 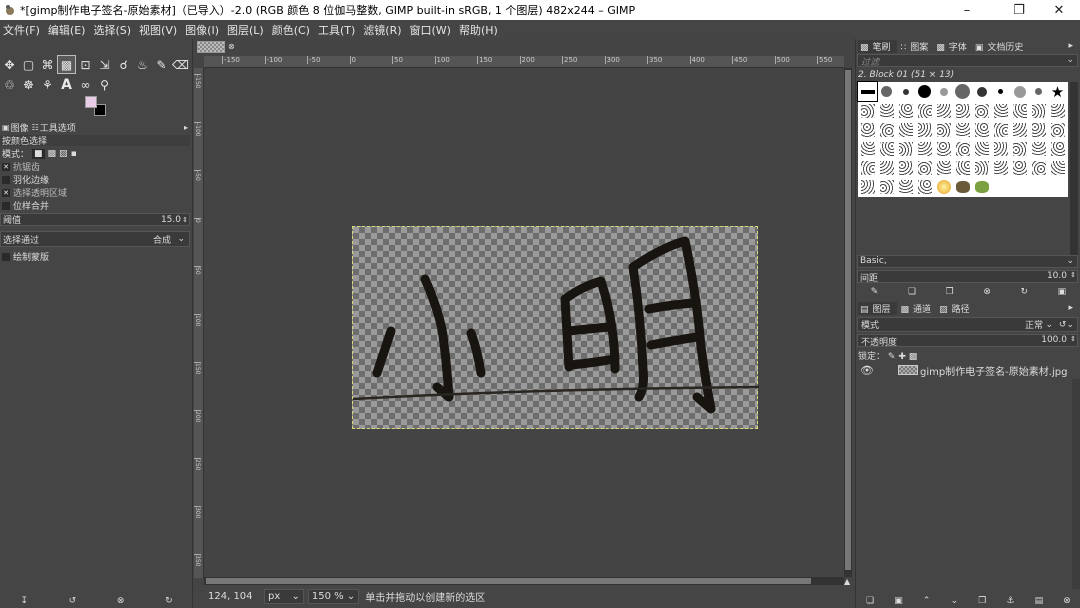 I want to click on open-brush-icon: ▣, so click(x=1062, y=292).